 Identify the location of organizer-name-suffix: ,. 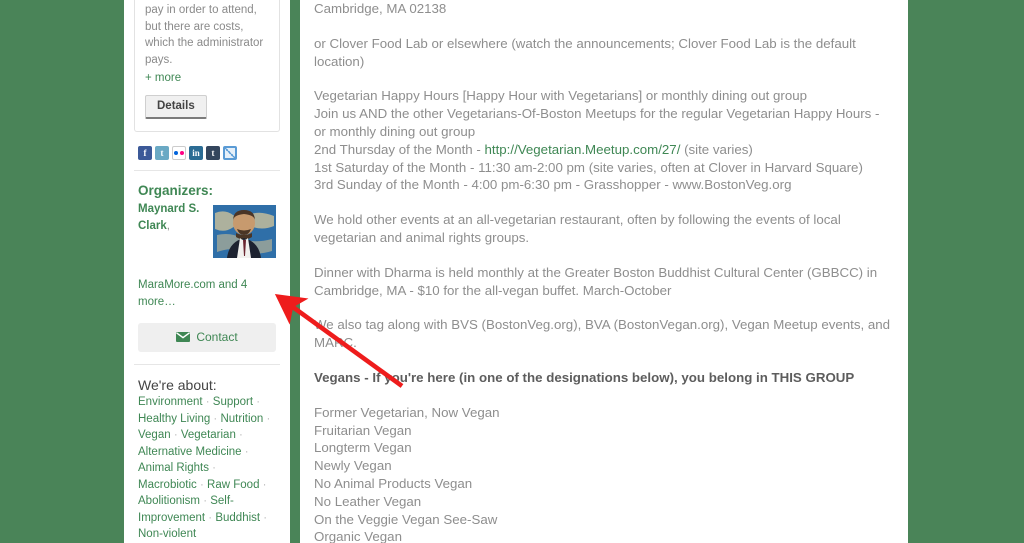
(168, 226).